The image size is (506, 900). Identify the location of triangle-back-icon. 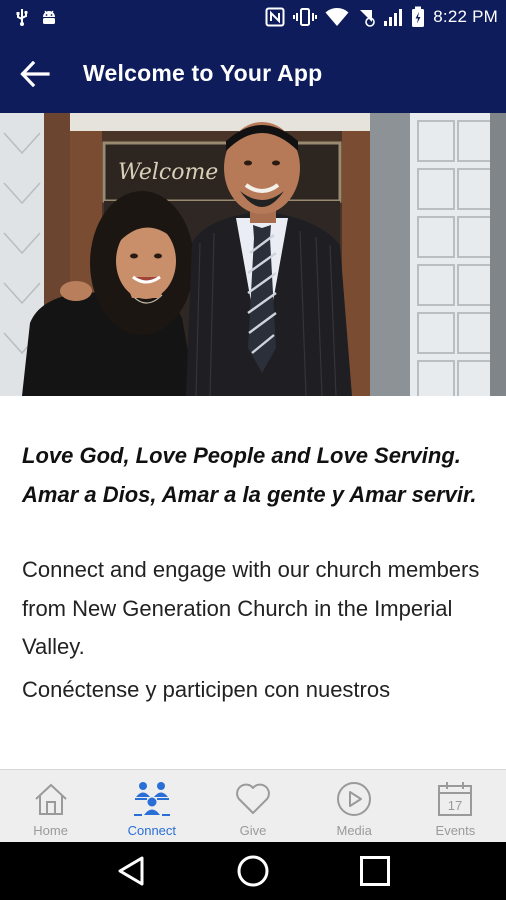
(131, 871).